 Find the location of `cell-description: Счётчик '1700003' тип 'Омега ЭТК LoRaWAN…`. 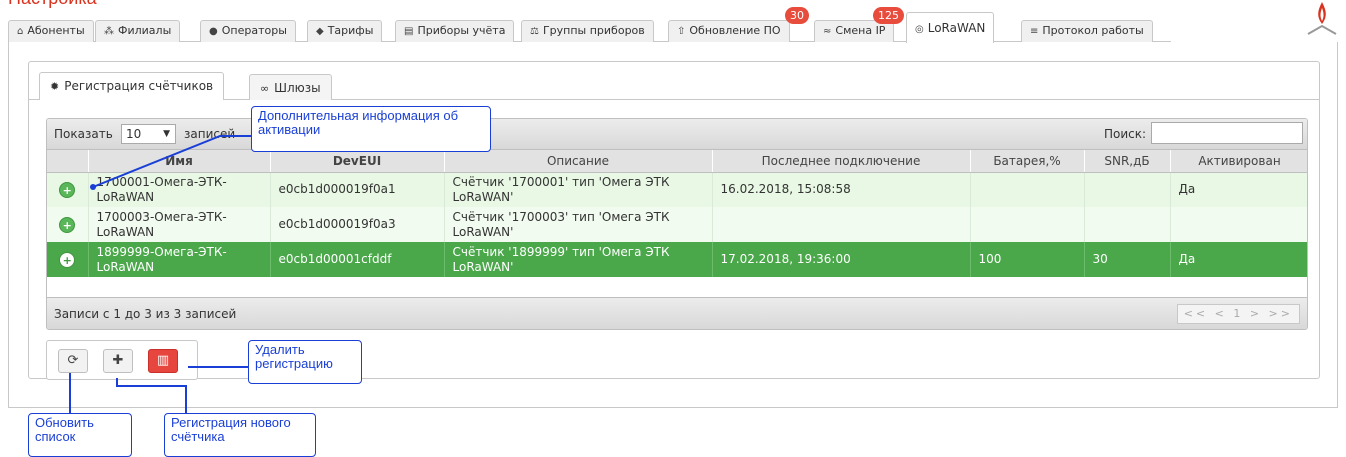

cell-description: Счётчик '1700003' тип 'Омега ЭТК LoRaWAN… is located at coordinates (578, 224).